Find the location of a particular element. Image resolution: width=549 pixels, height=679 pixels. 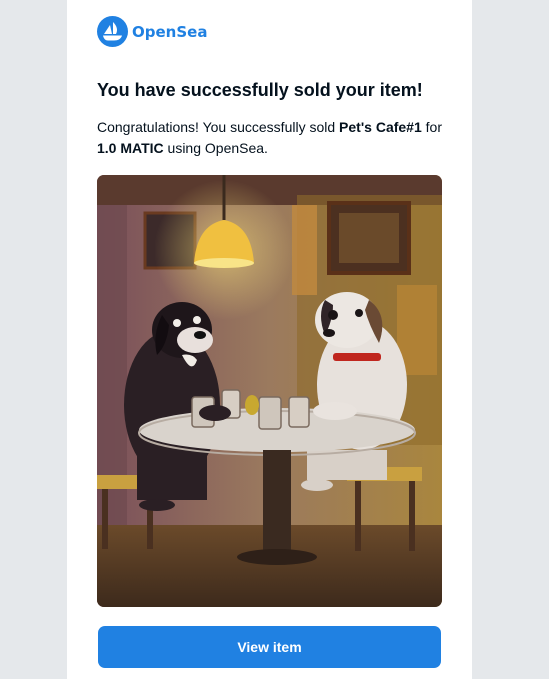

sale-price: 1.0 MATIC is located at coordinates (130, 148).